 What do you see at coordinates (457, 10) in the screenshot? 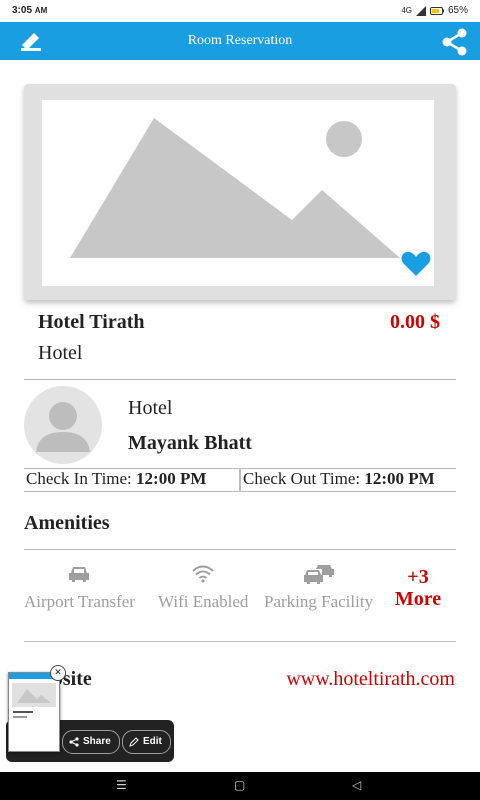
I see `battery-label: 65%` at bounding box center [457, 10].